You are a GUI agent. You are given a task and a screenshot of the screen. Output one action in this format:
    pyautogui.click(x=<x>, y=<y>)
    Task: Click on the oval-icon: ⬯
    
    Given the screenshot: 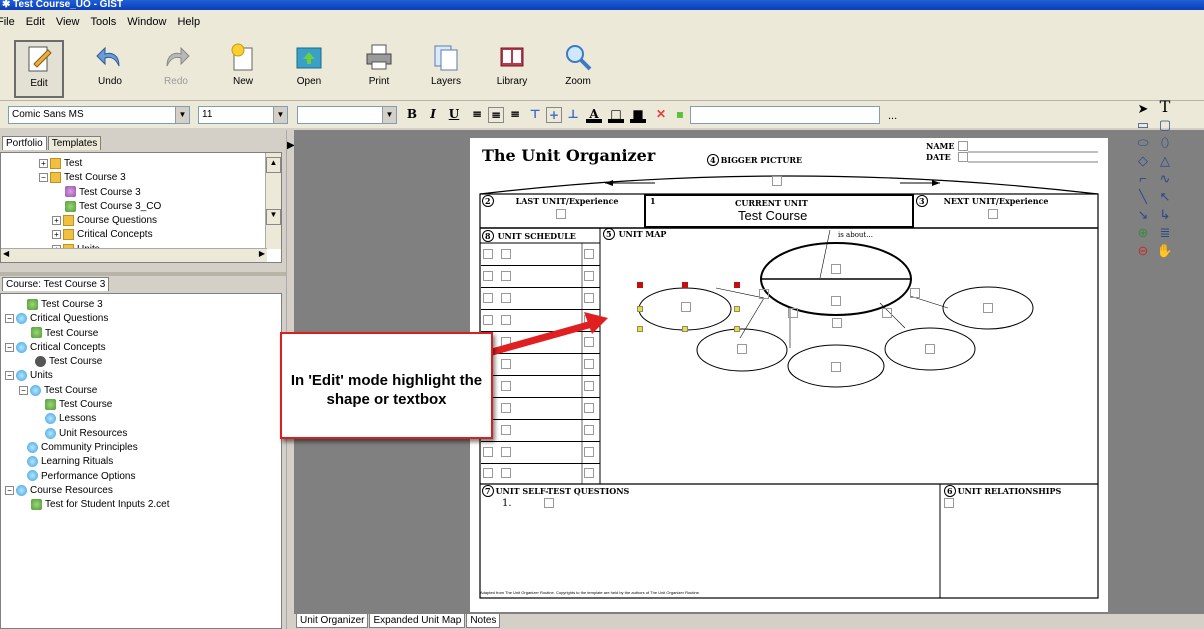 What is the action you would take?
    pyautogui.click(x=1165, y=143)
    